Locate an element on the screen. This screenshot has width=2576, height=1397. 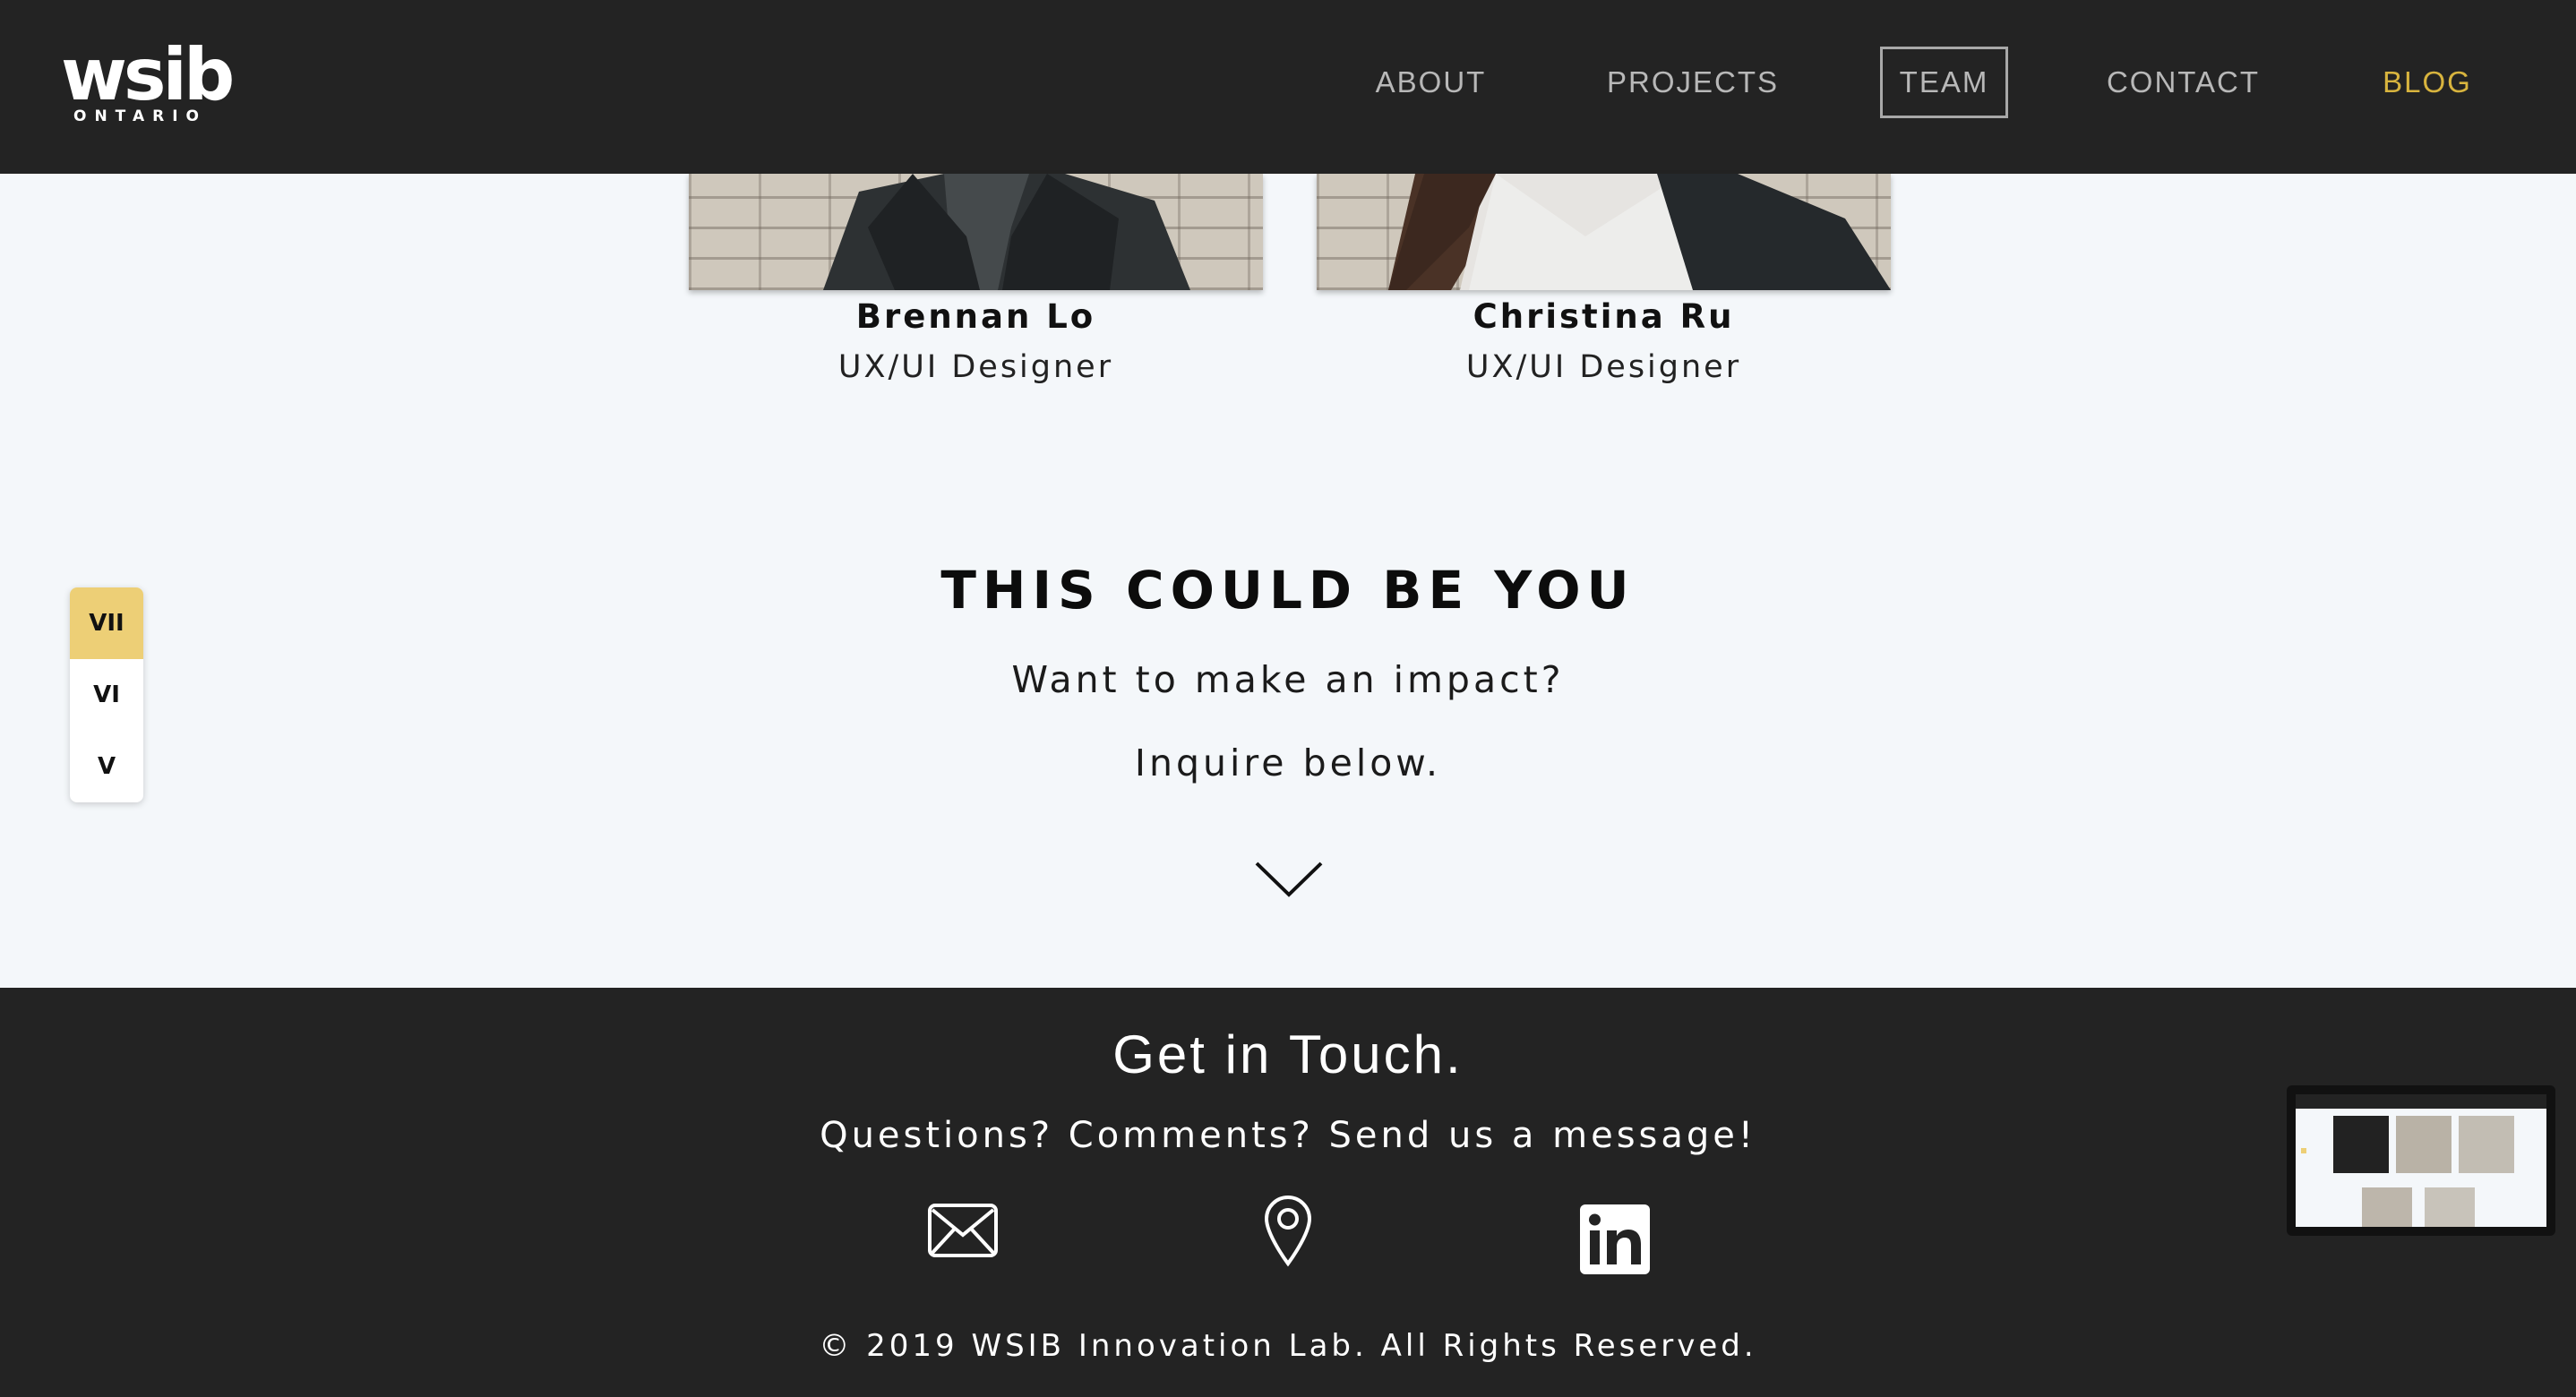
team-photo-brennan is located at coordinates (976, 232).